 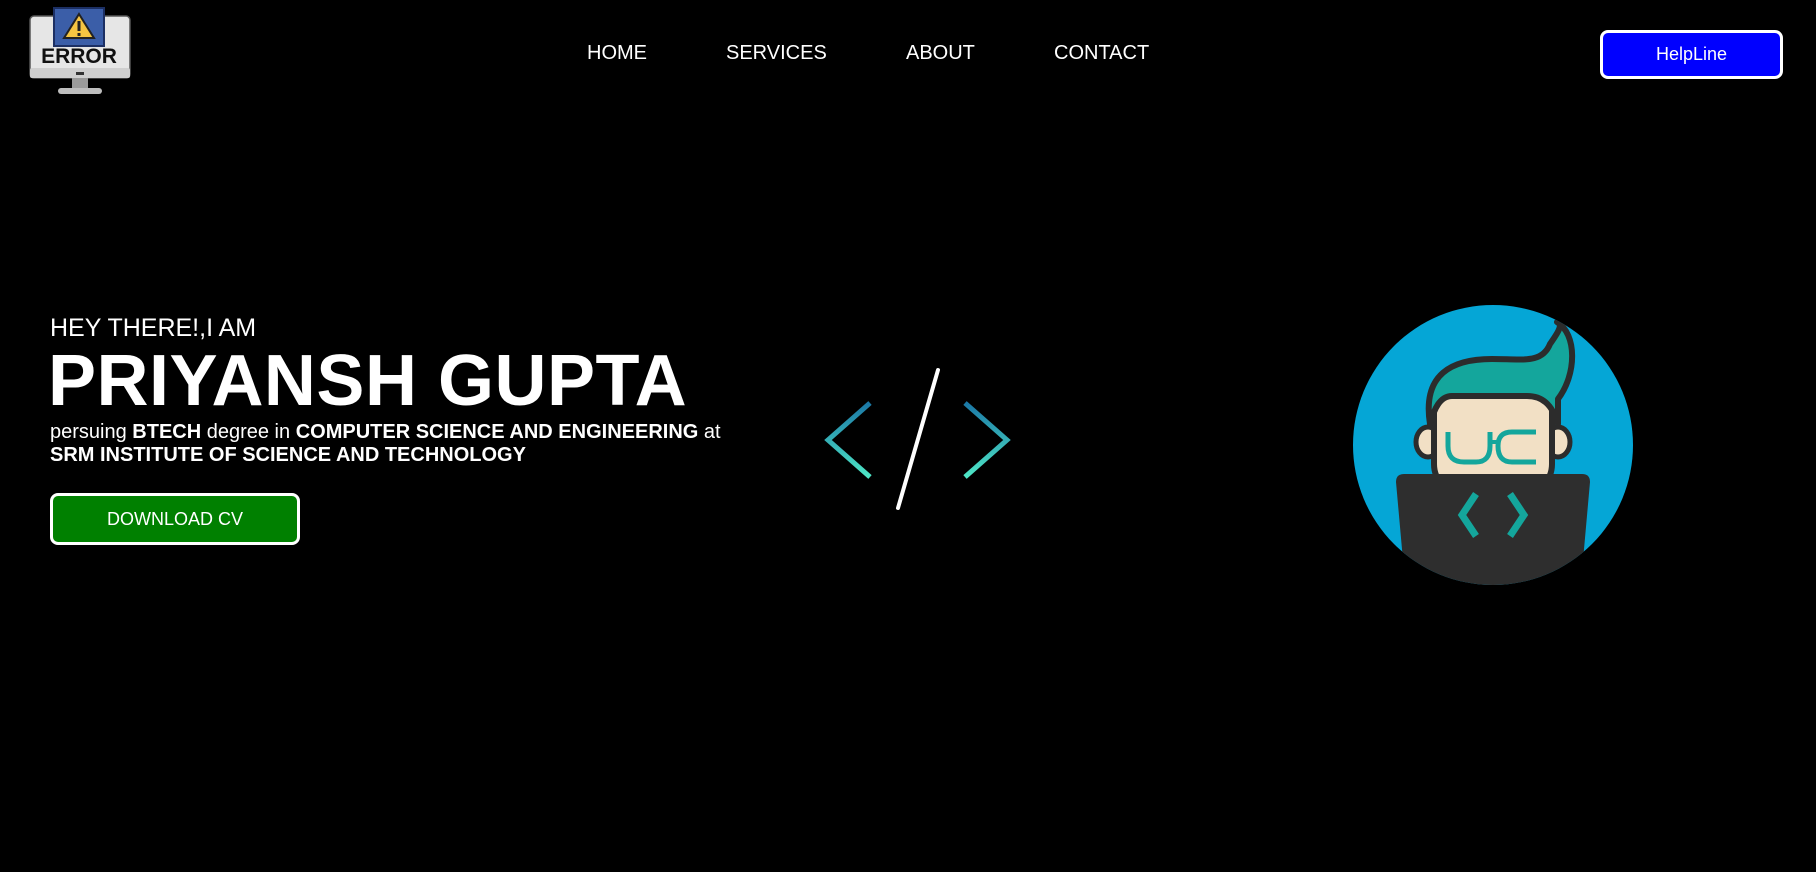 I want to click on code-brackets-icon, so click(x=917, y=439).